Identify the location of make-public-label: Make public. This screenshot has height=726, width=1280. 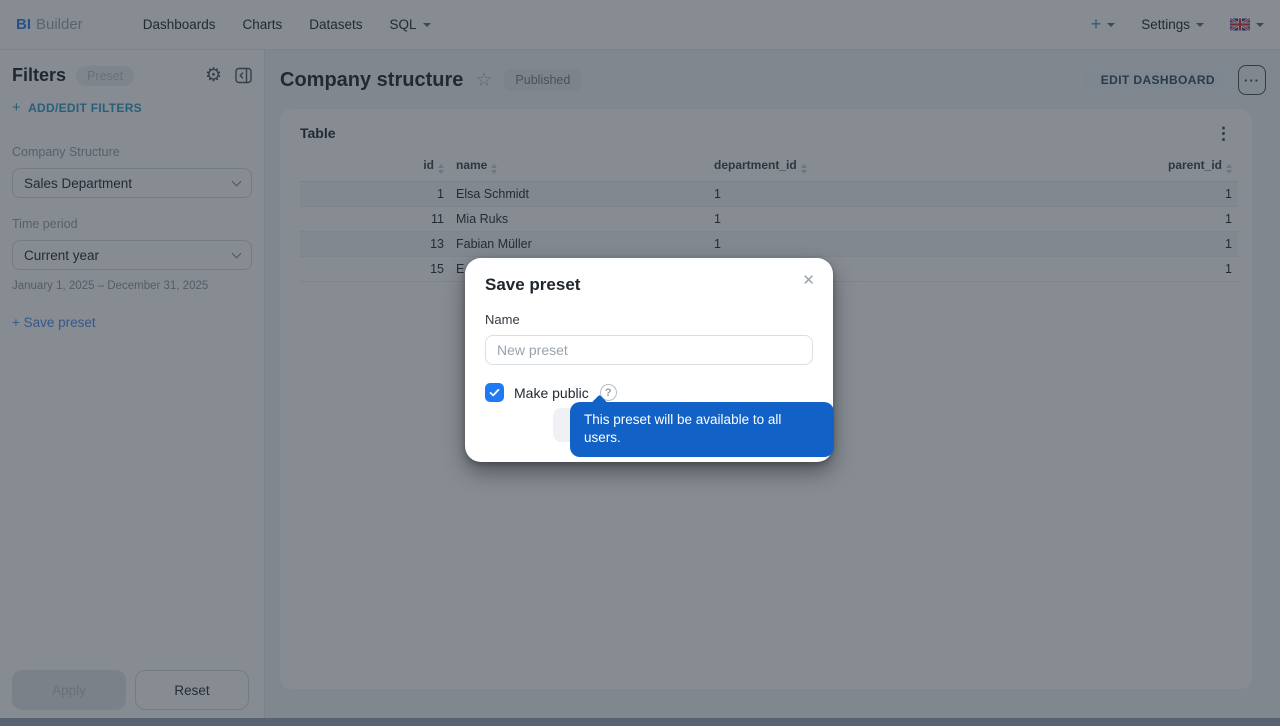
(551, 392).